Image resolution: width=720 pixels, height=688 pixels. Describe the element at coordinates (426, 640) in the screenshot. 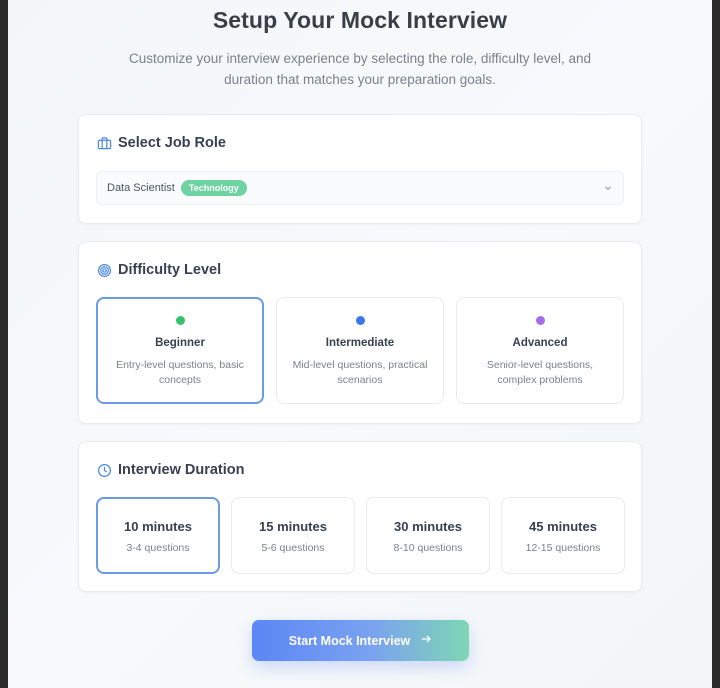

I see `arrow-right-icon` at that location.